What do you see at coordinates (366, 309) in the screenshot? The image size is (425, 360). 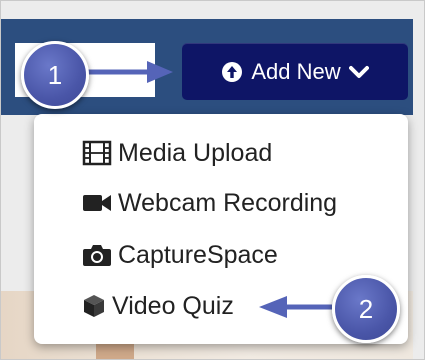 I see `step-marker-2: 2` at bounding box center [366, 309].